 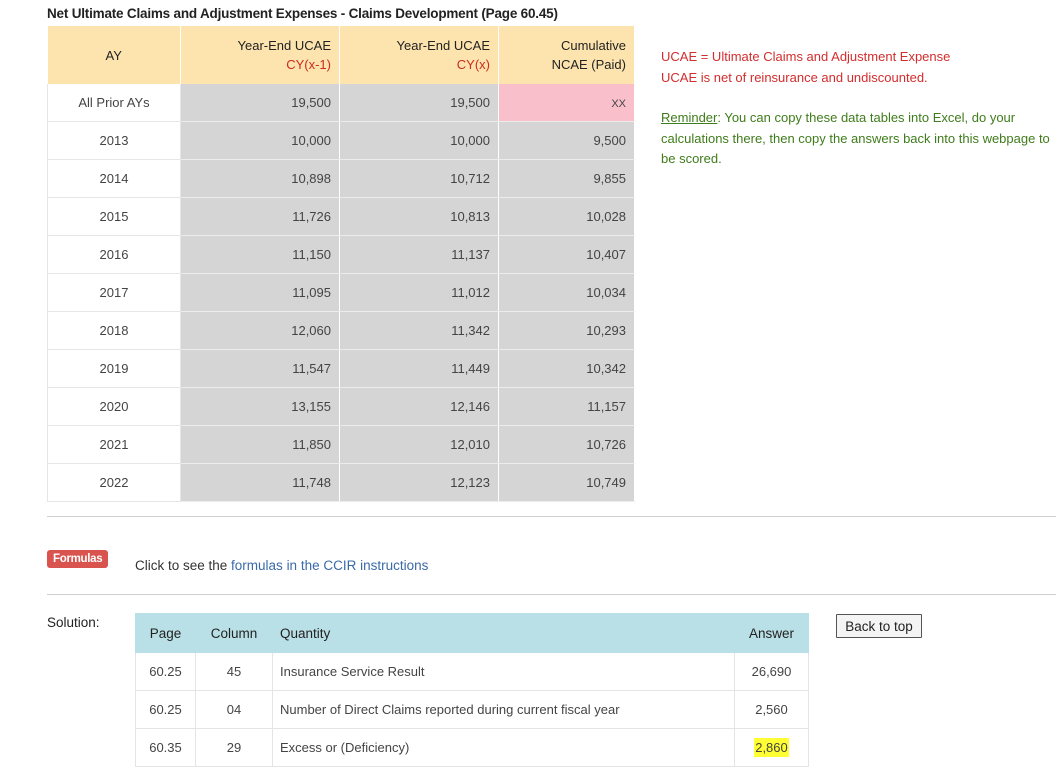 I want to click on header-ncae-paid-sub: NCAE (Paid), so click(x=588, y=64).